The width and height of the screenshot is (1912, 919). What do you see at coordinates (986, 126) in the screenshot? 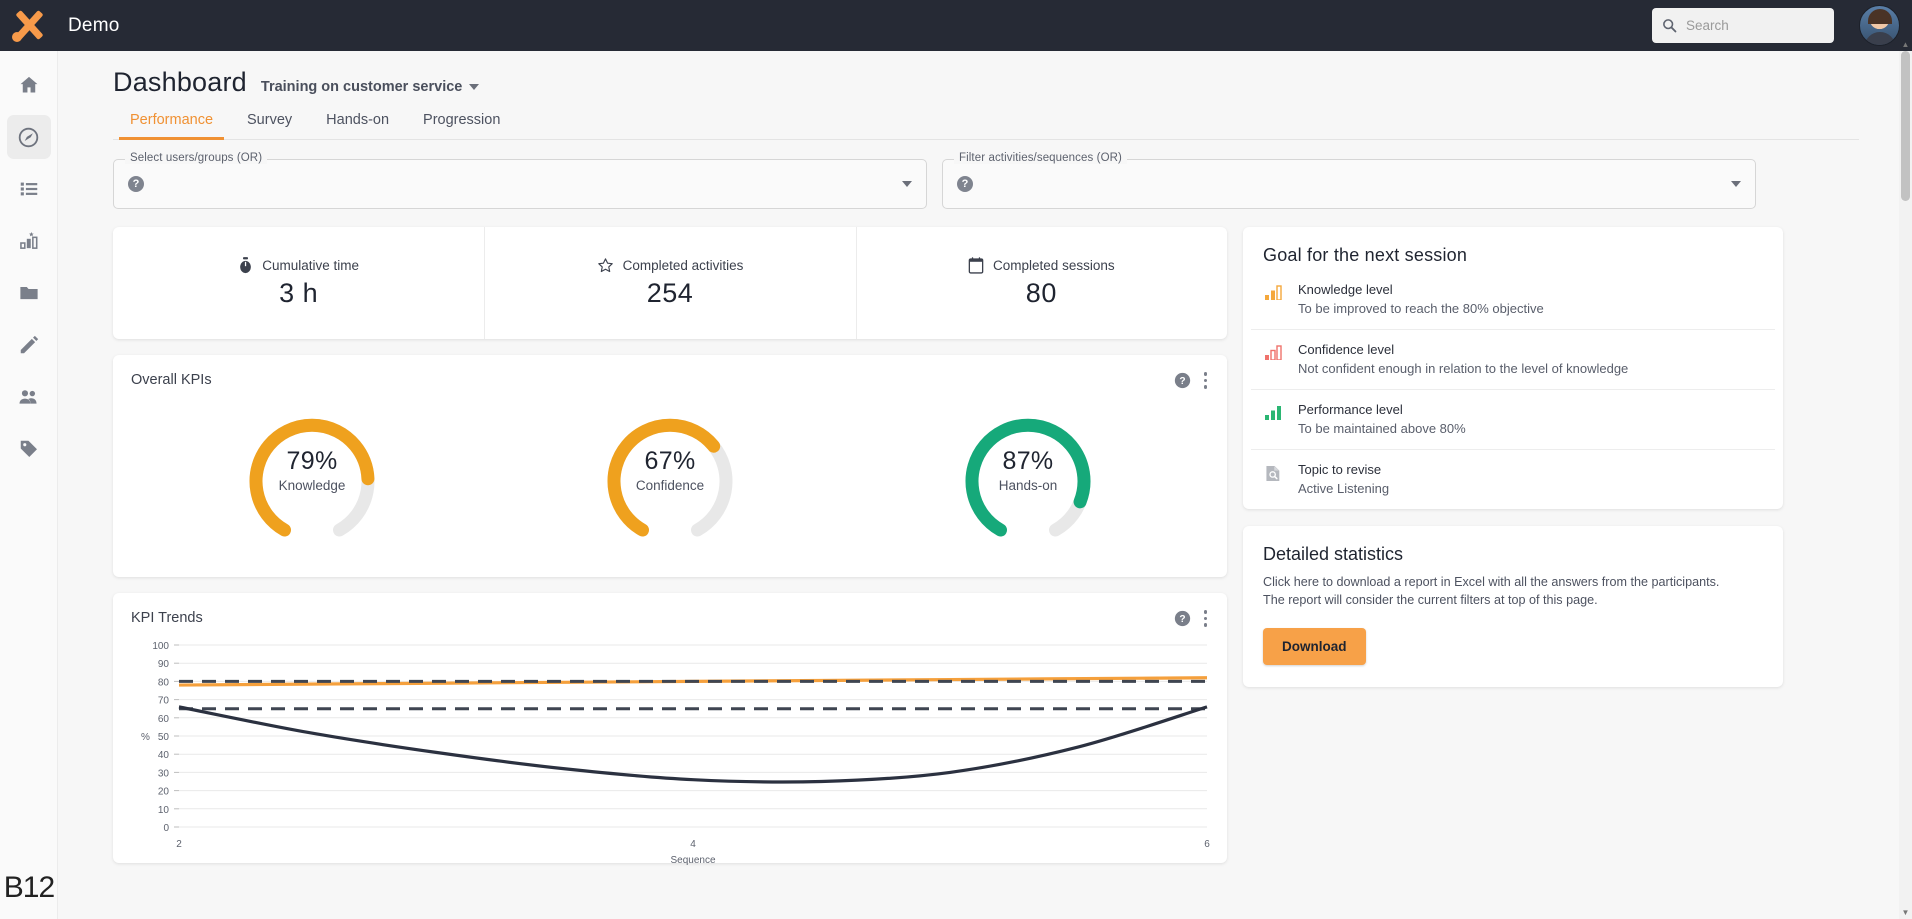
I see `tab-bar: Performance Survey Hands-on Progression` at bounding box center [986, 126].